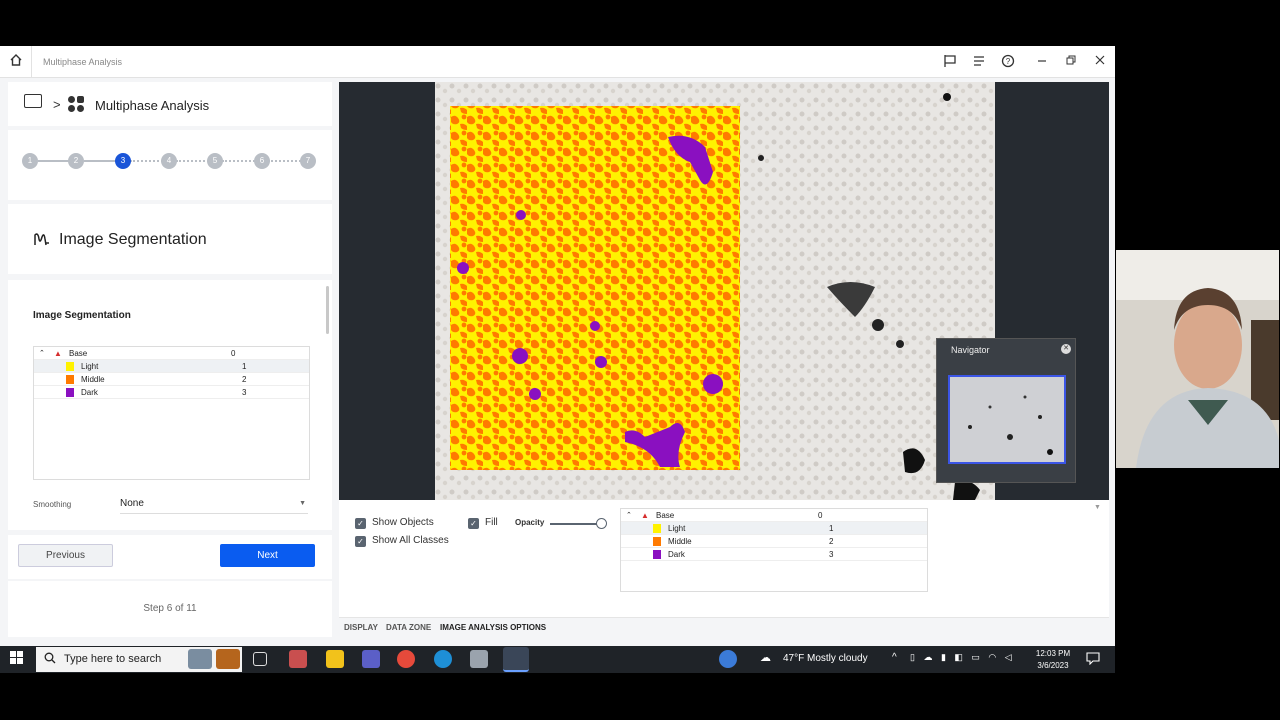 This screenshot has width=1280, height=720. Describe the element at coordinates (557, 62) in the screenshot. I see `title-bar: Multiphase Analysis ?` at that location.